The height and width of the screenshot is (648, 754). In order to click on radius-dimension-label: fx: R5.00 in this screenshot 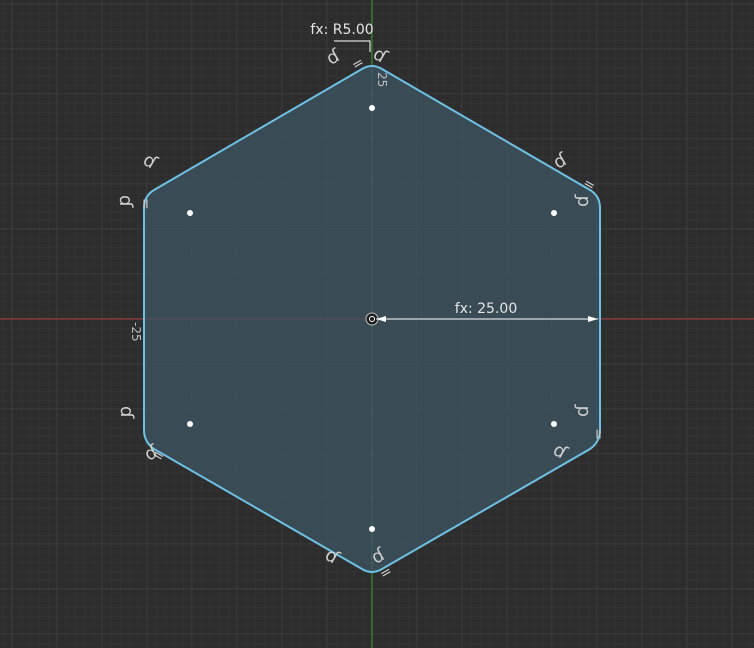, I will do `click(341, 30)`.